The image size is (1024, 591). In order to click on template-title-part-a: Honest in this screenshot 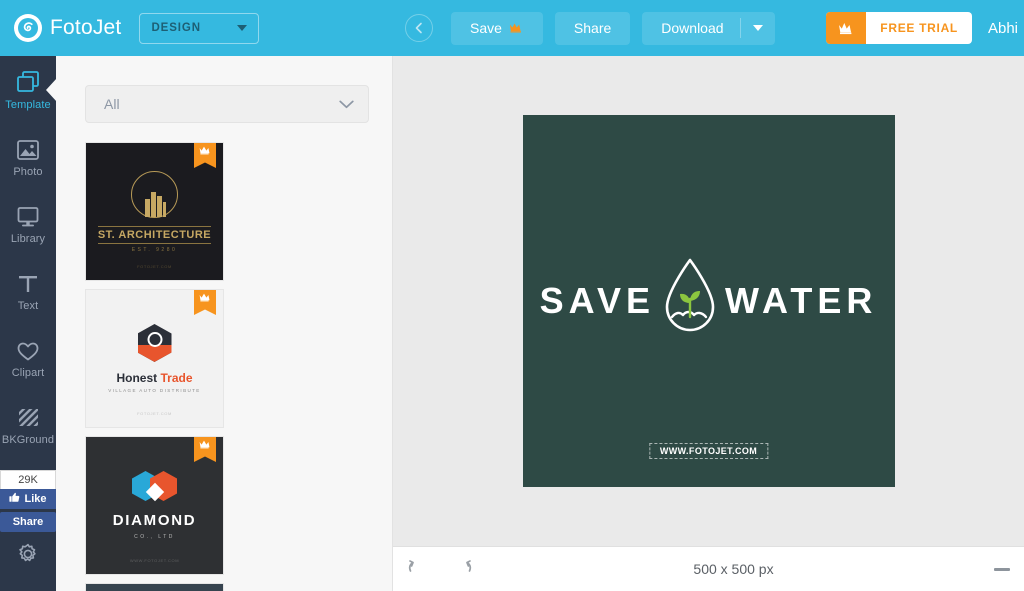, I will do `click(138, 378)`.